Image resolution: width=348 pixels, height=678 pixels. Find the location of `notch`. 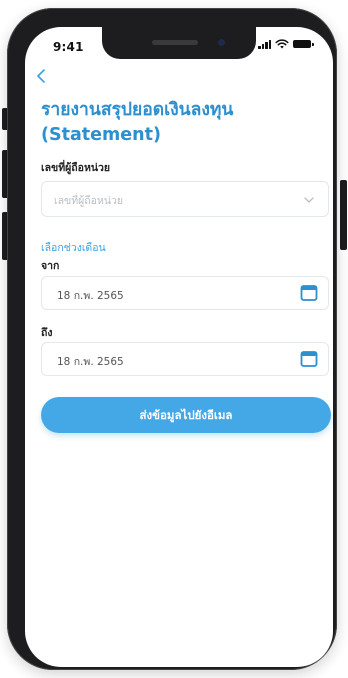

notch is located at coordinates (179, 43).